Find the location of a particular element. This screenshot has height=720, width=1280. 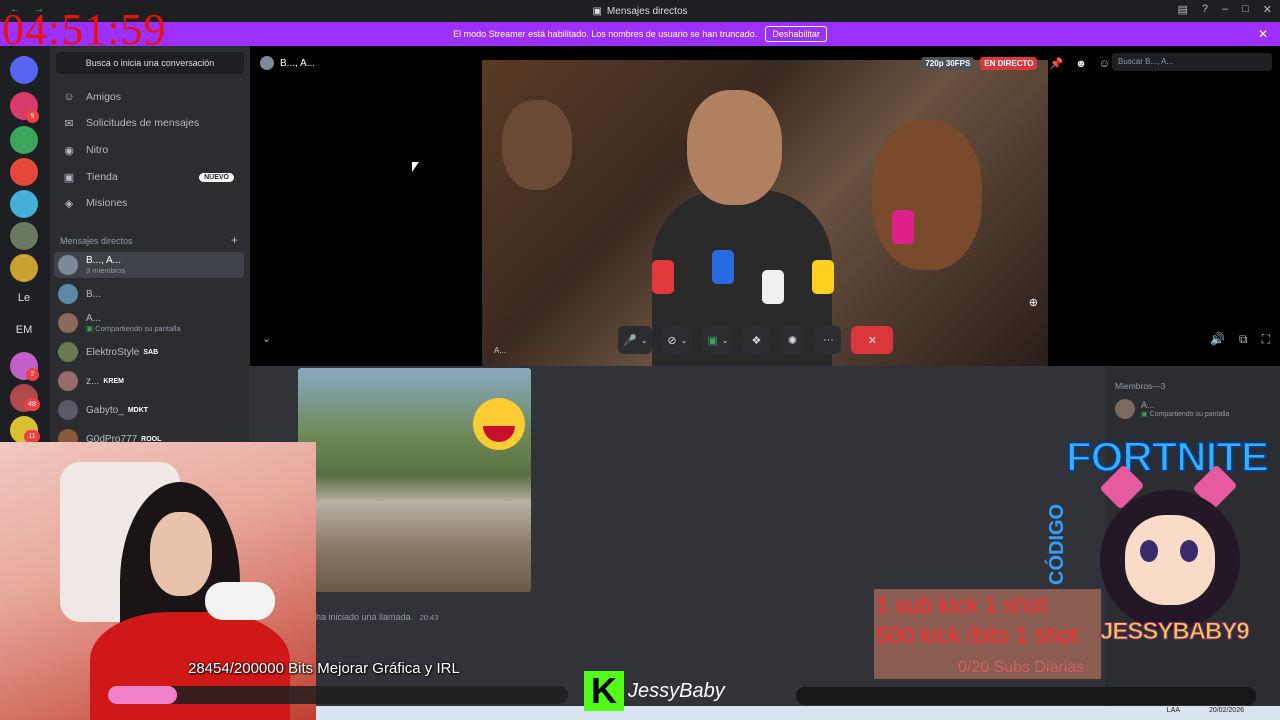

nav-quests: ◈ Misiones is located at coordinates (150, 203).